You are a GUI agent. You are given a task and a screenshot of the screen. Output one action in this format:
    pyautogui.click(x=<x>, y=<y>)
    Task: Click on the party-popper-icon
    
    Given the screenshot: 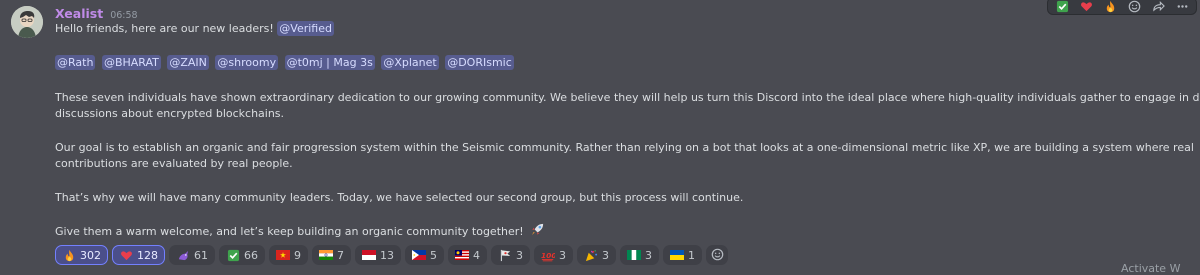 What is the action you would take?
    pyautogui.click(x=591, y=255)
    